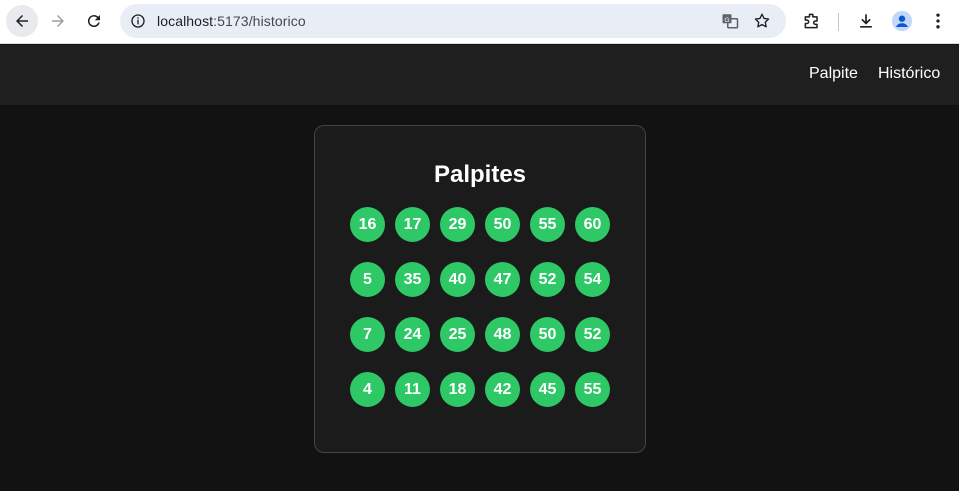 This screenshot has width=959, height=491. I want to click on forward-button, so click(58, 21).